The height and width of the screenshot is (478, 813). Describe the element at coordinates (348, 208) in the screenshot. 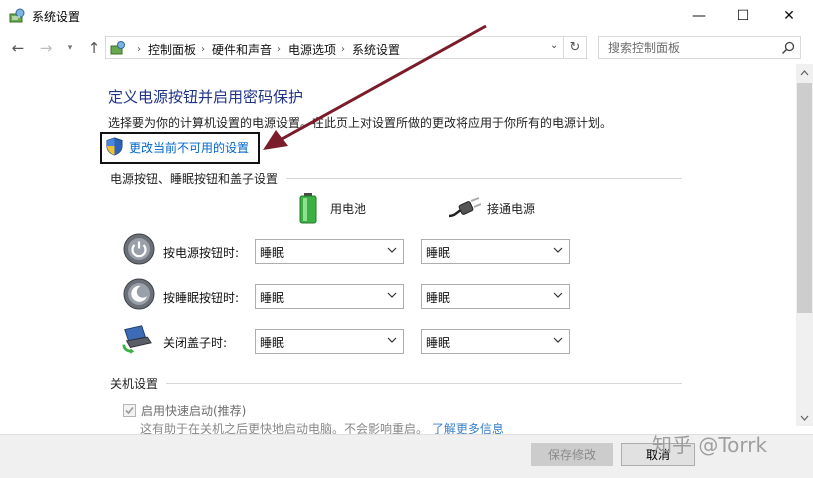

I see `battery-label: 用电池` at that location.